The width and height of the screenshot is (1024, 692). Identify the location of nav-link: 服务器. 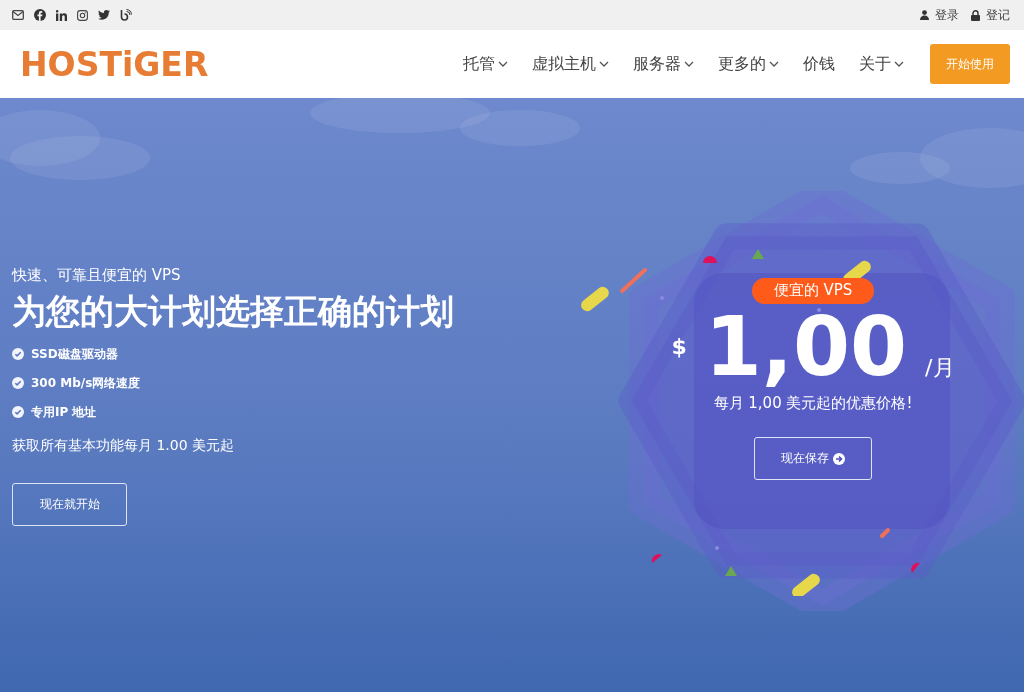
(663, 64).